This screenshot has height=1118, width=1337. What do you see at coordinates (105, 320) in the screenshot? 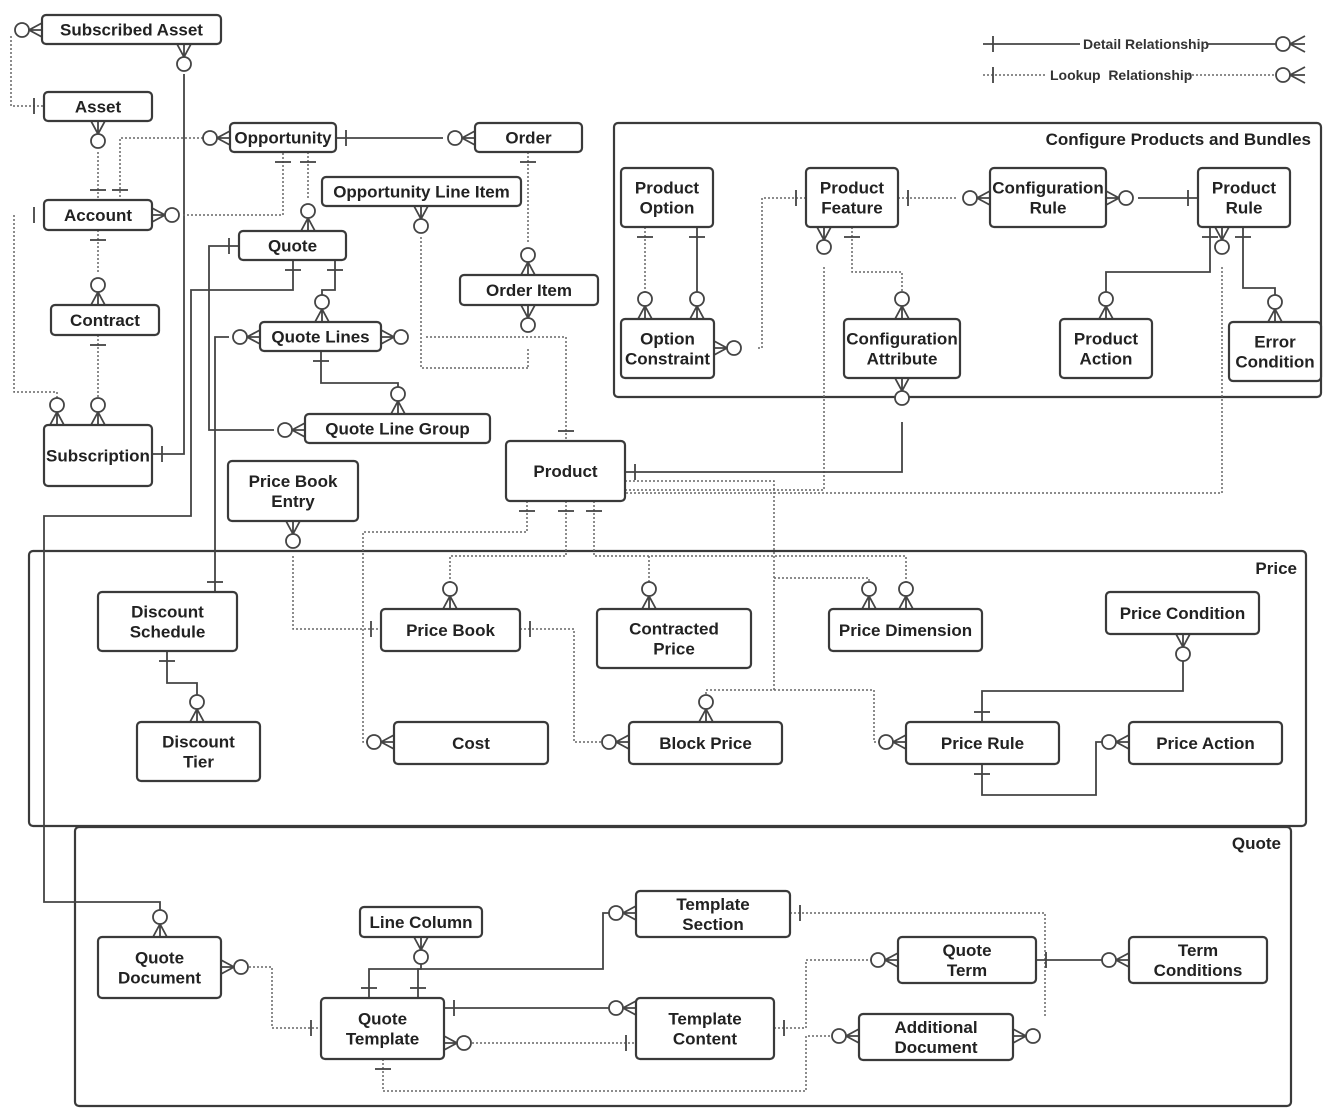
I see `entity-contract: Contract` at bounding box center [105, 320].